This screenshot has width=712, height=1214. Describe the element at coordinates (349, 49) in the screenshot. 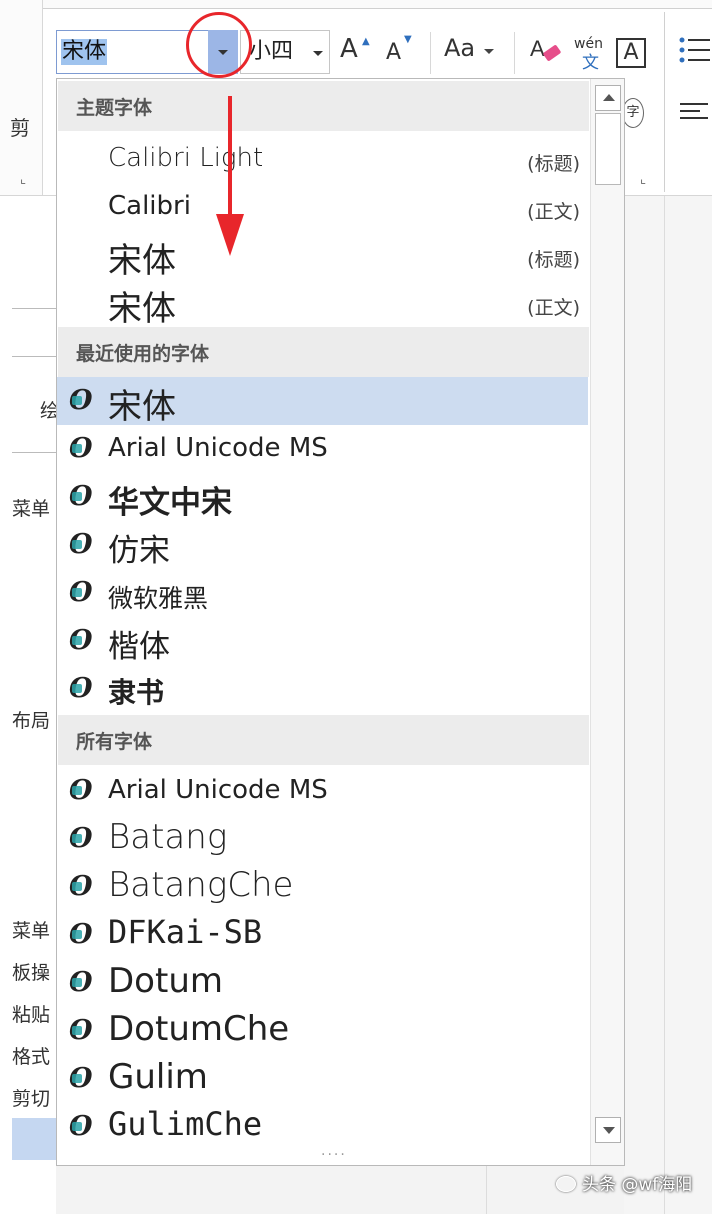

I see `grow-font-icon: A` at that location.